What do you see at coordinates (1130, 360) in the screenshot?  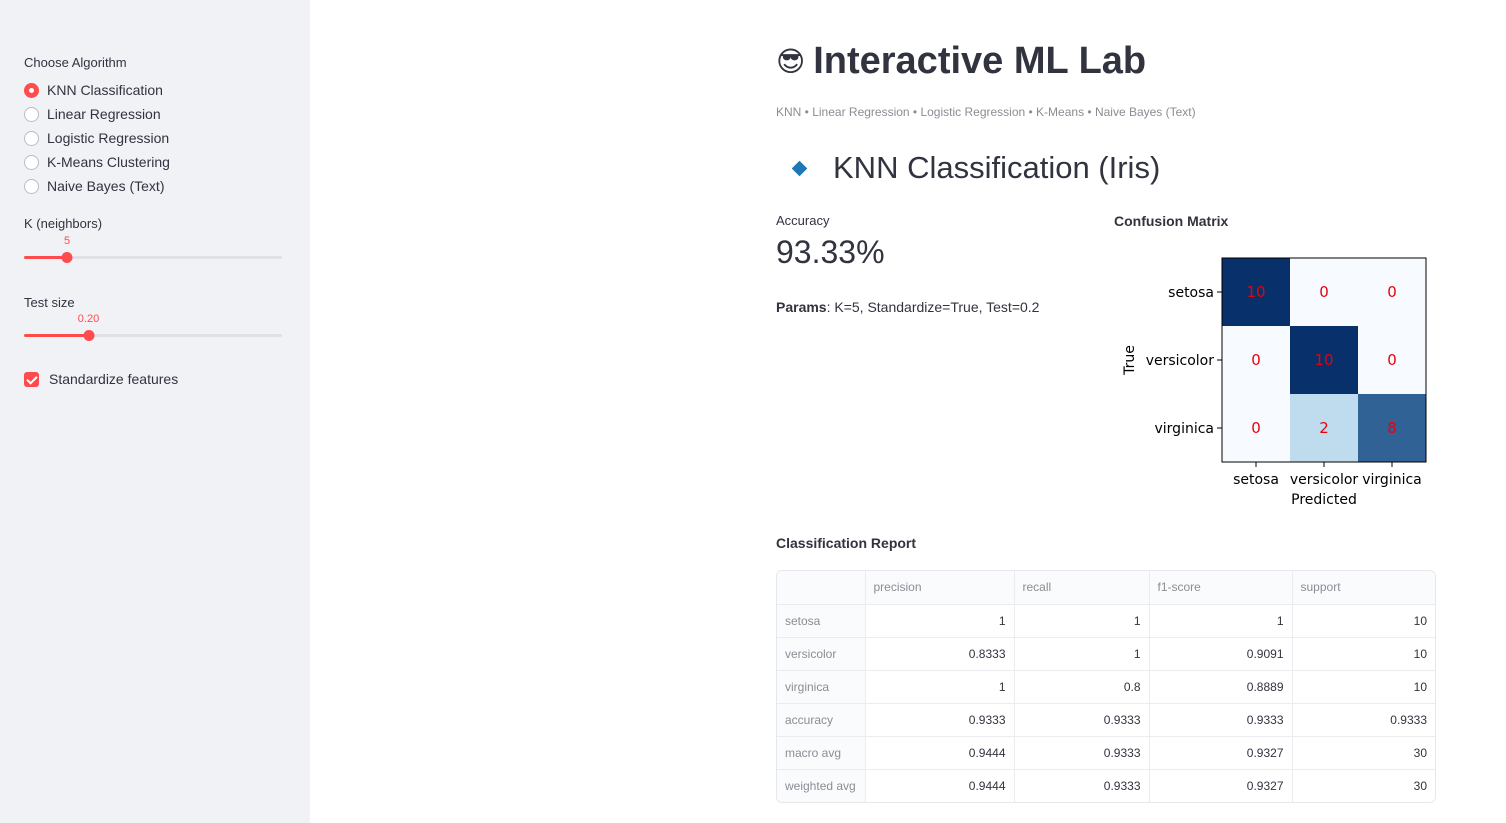 I see `cm-y-axis-label: True` at bounding box center [1130, 360].